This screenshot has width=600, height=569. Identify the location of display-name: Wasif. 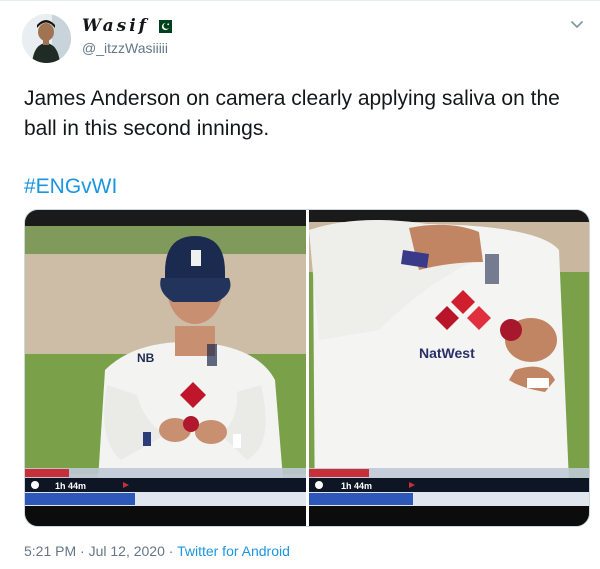
(115, 26).